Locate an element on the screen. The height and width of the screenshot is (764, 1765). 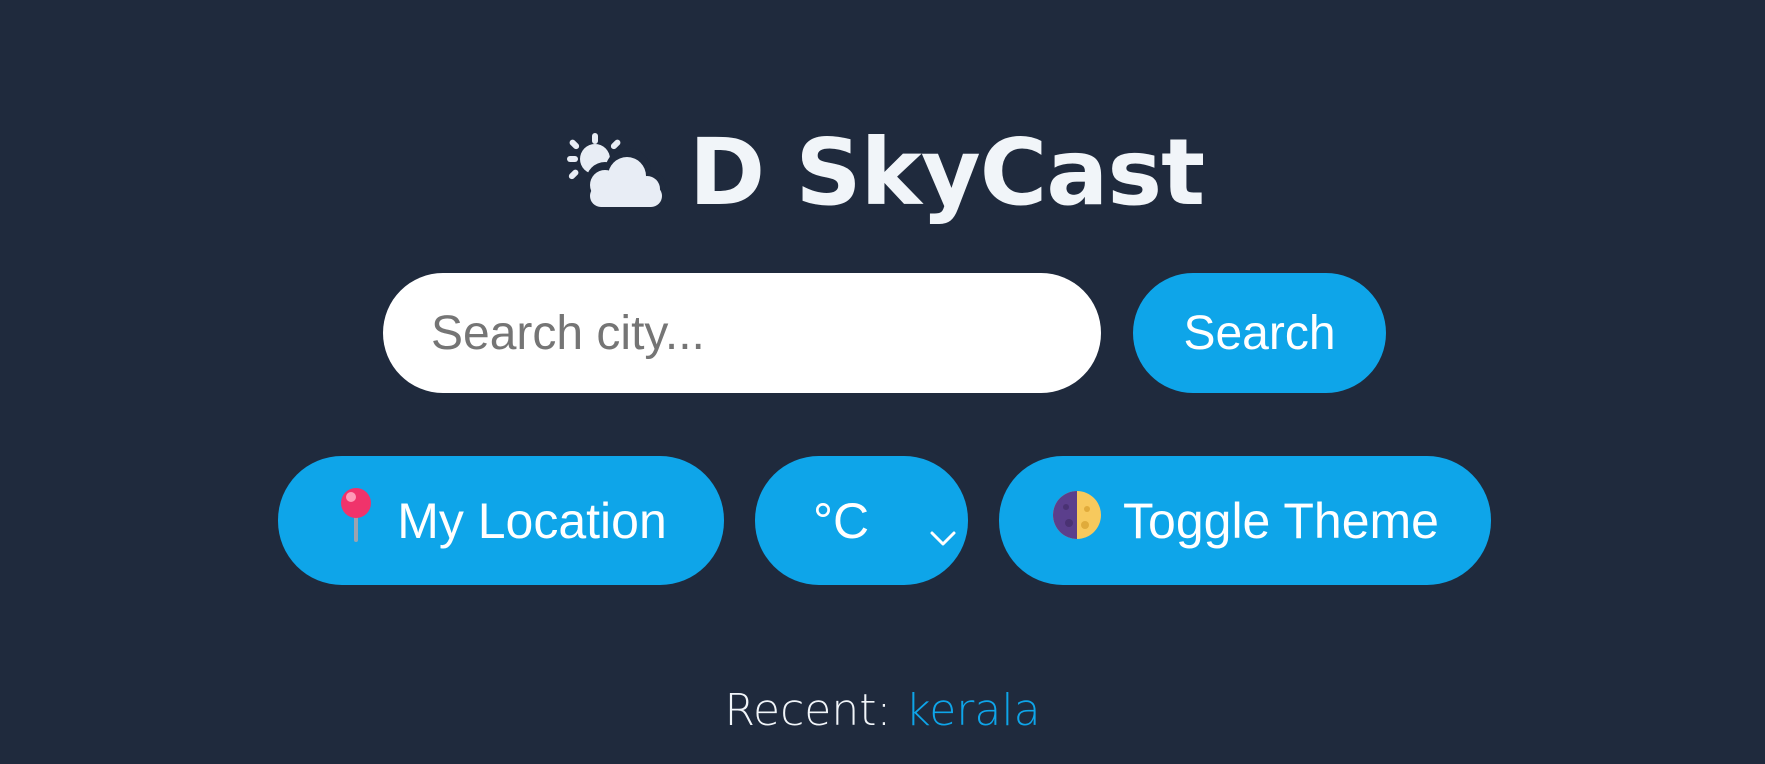
my-location-label: My Location is located at coordinates (532, 520).